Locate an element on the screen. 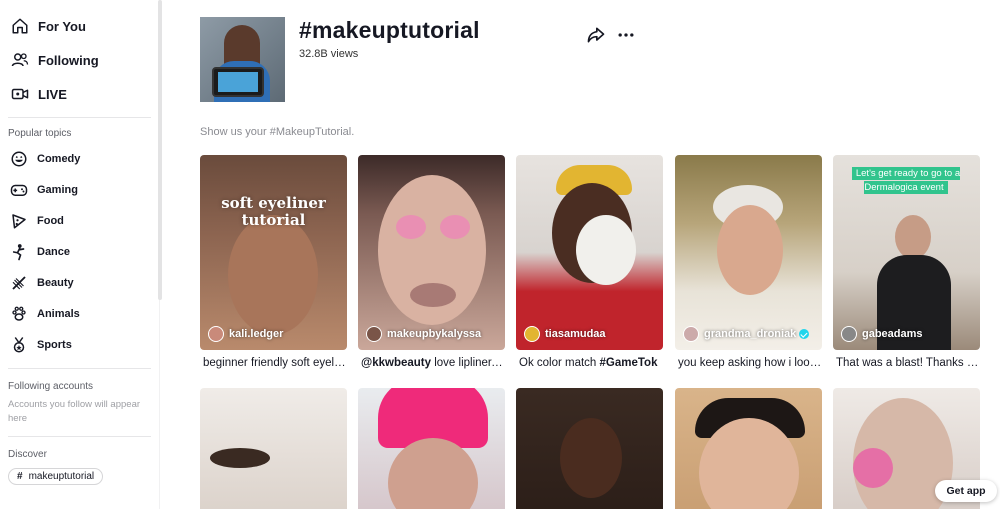 The width and height of the screenshot is (1000, 509). video-author: grandma_droniak is located at coordinates (746, 334).